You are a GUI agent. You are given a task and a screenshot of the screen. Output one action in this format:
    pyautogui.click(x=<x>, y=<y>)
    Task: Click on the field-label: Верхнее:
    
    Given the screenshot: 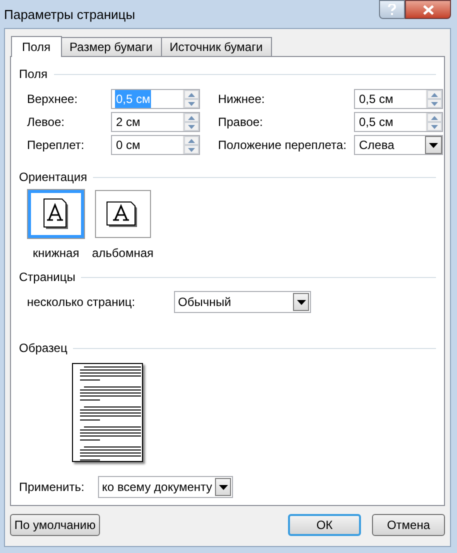 What is the action you would take?
    pyautogui.click(x=53, y=99)
    